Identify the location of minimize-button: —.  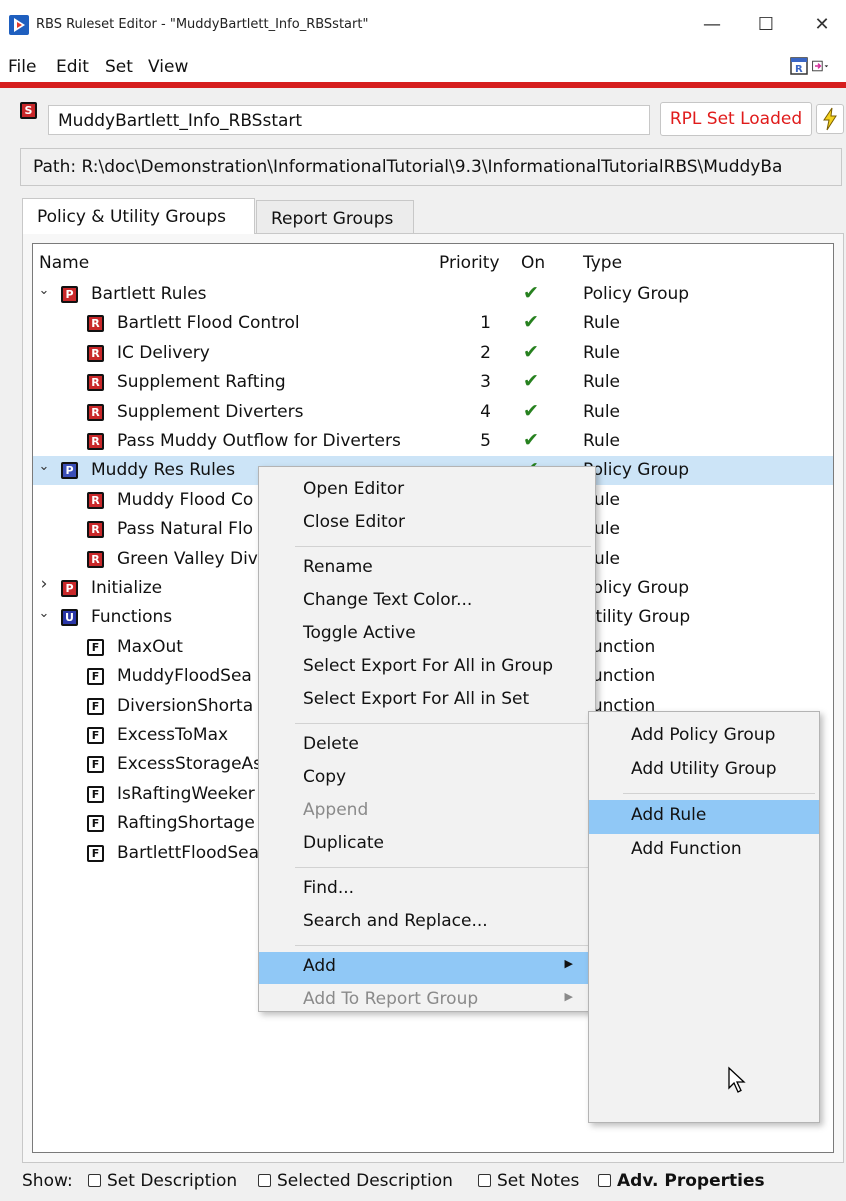
(712, 25).